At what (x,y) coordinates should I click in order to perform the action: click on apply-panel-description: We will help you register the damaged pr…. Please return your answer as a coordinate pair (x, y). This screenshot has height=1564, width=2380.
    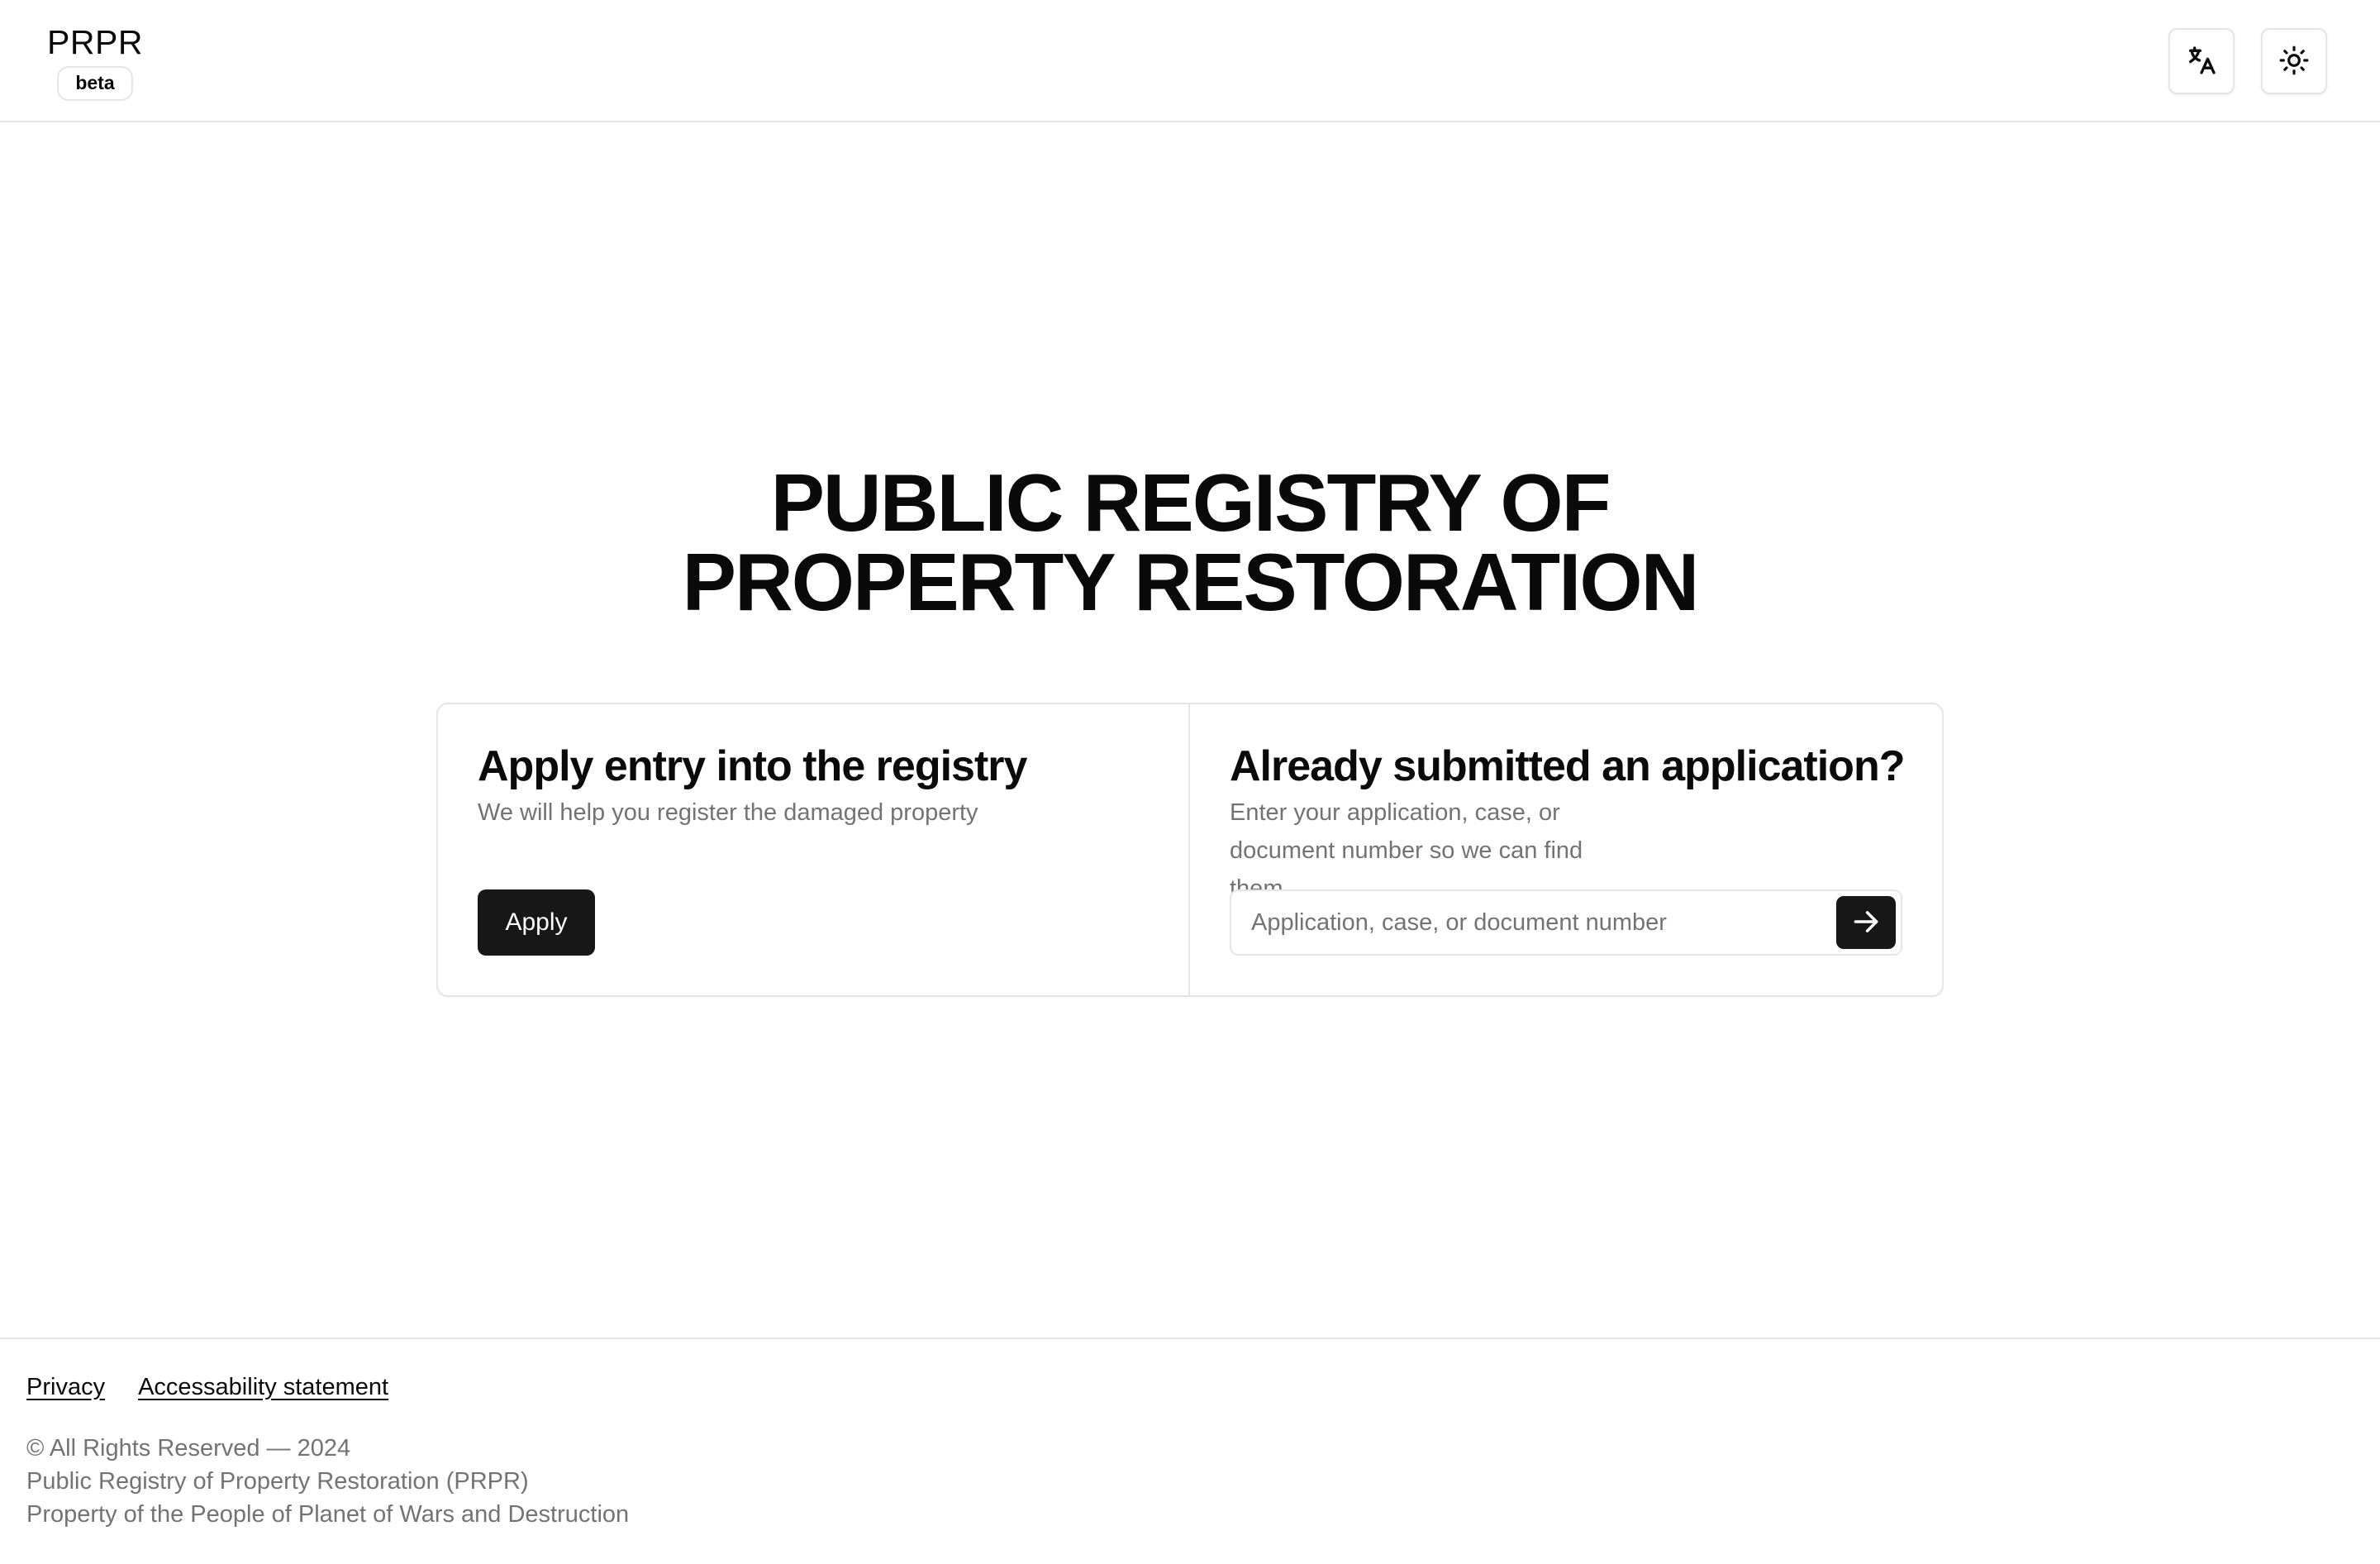
    Looking at the image, I should click on (728, 813).